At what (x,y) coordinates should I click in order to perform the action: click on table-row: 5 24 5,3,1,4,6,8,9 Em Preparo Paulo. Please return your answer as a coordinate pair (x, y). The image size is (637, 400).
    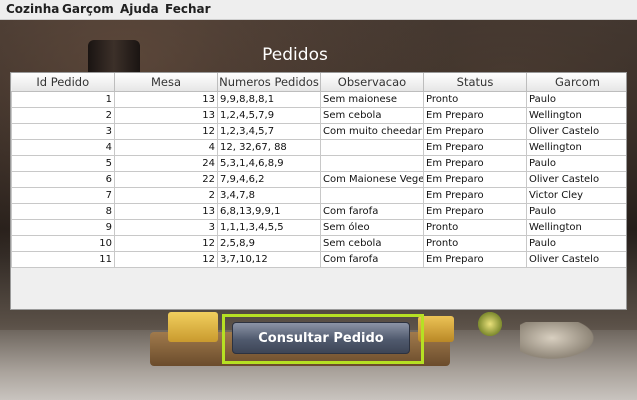
    Looking at the image, I should click on (318, 163).